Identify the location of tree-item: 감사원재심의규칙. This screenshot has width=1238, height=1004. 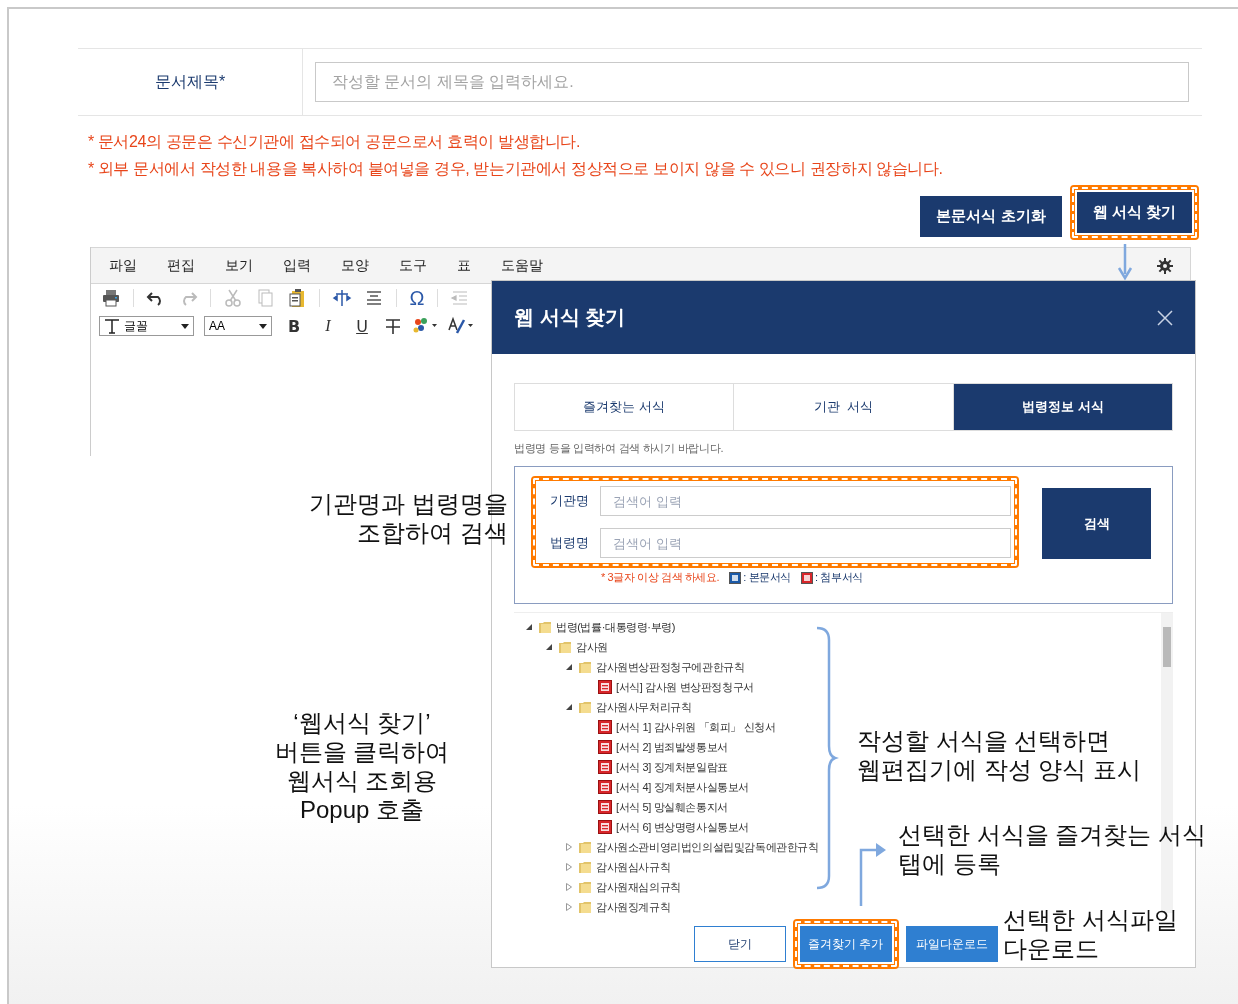
(638, 887).